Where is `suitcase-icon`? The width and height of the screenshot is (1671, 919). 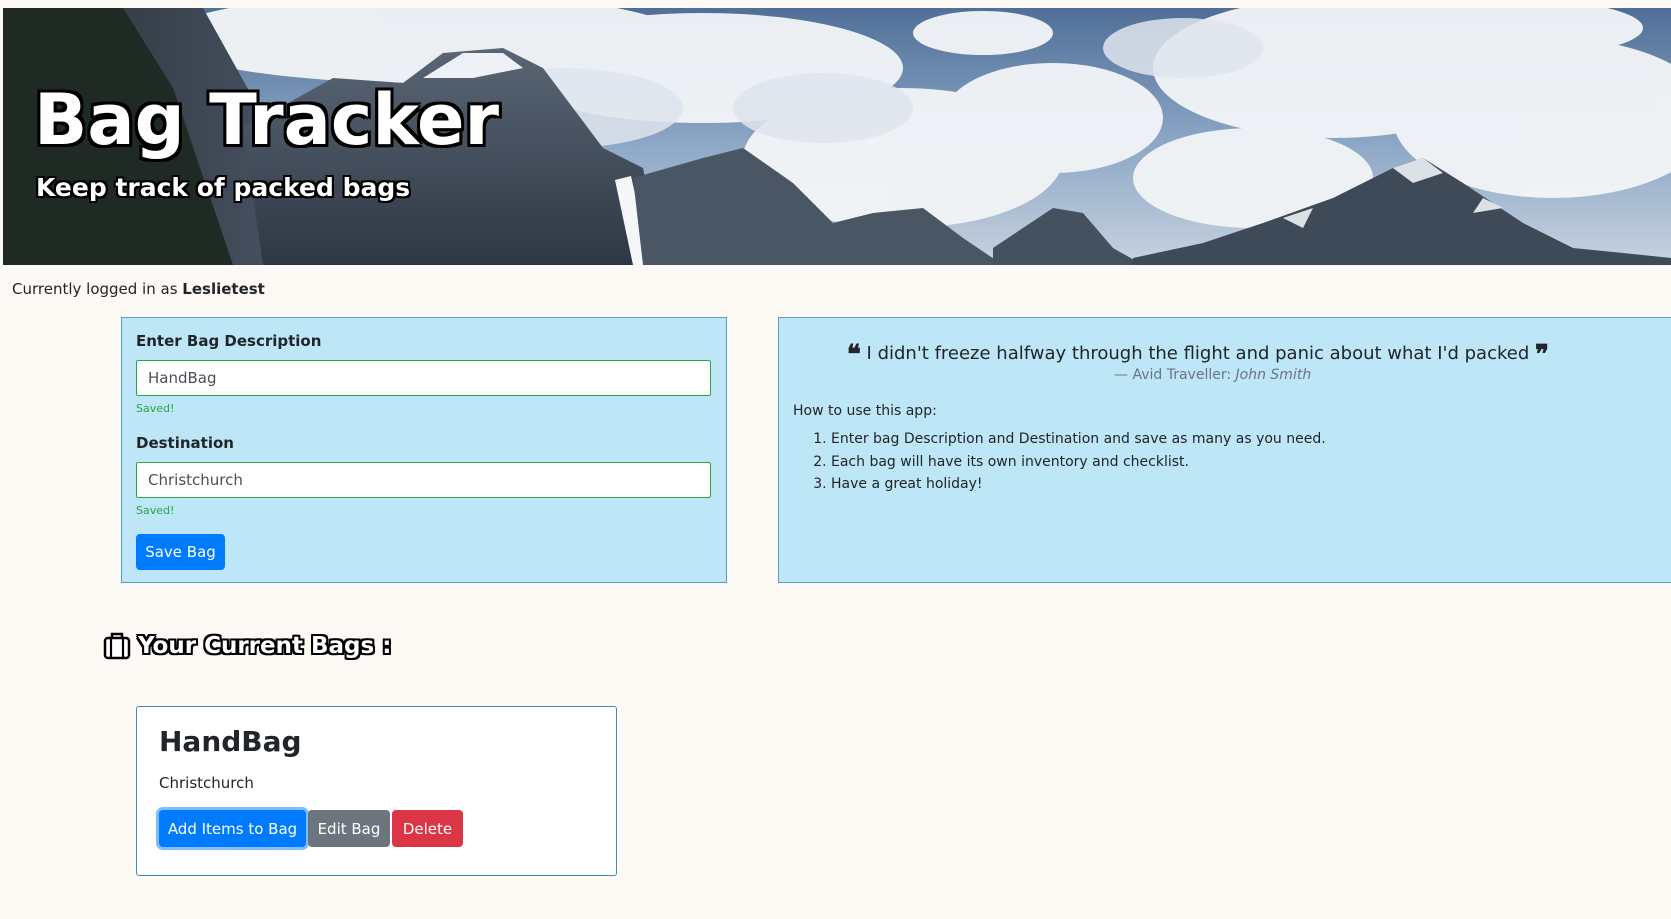 suitcase-icon is located at coordinates (117, 646).